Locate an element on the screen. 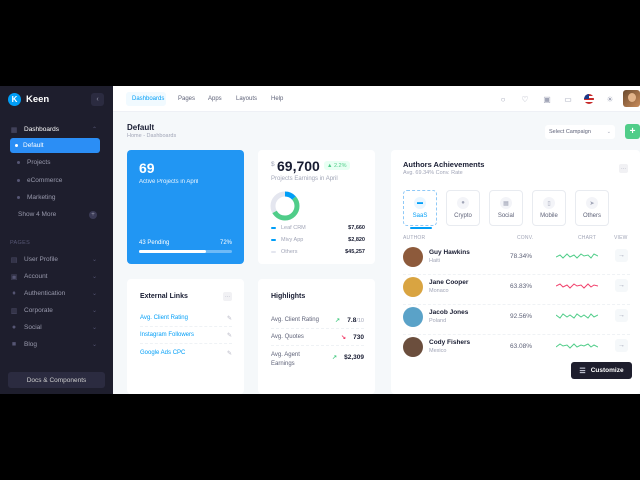 This screenshot has height=480, width=640. sidebar-collapse-button: ‹ is located at coordinates (97, 99).